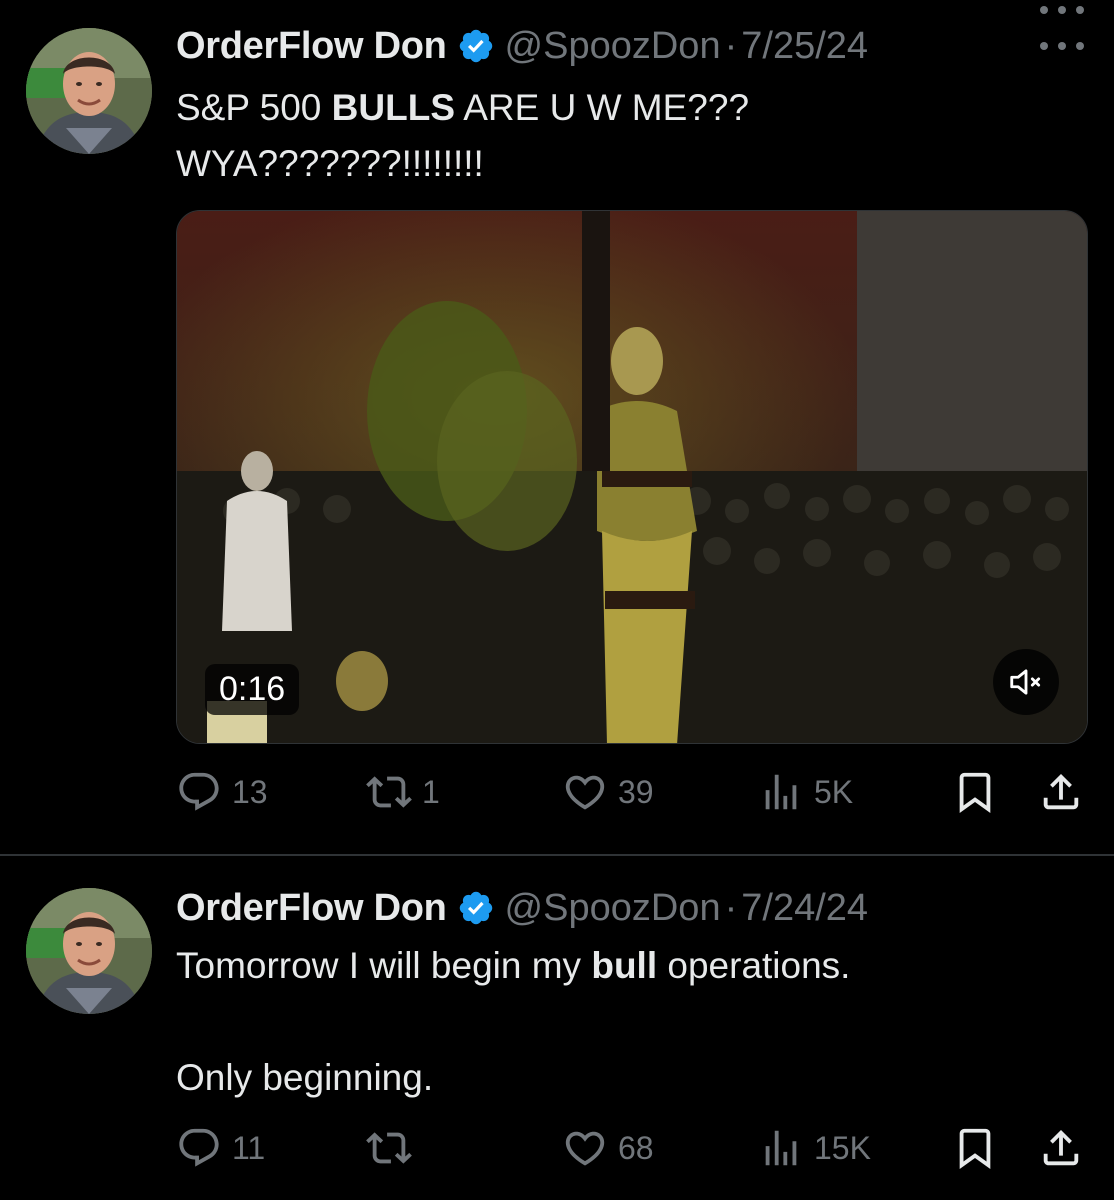  I want to click on text-segment: Tomorrow I will begin my, so click(384, 965).